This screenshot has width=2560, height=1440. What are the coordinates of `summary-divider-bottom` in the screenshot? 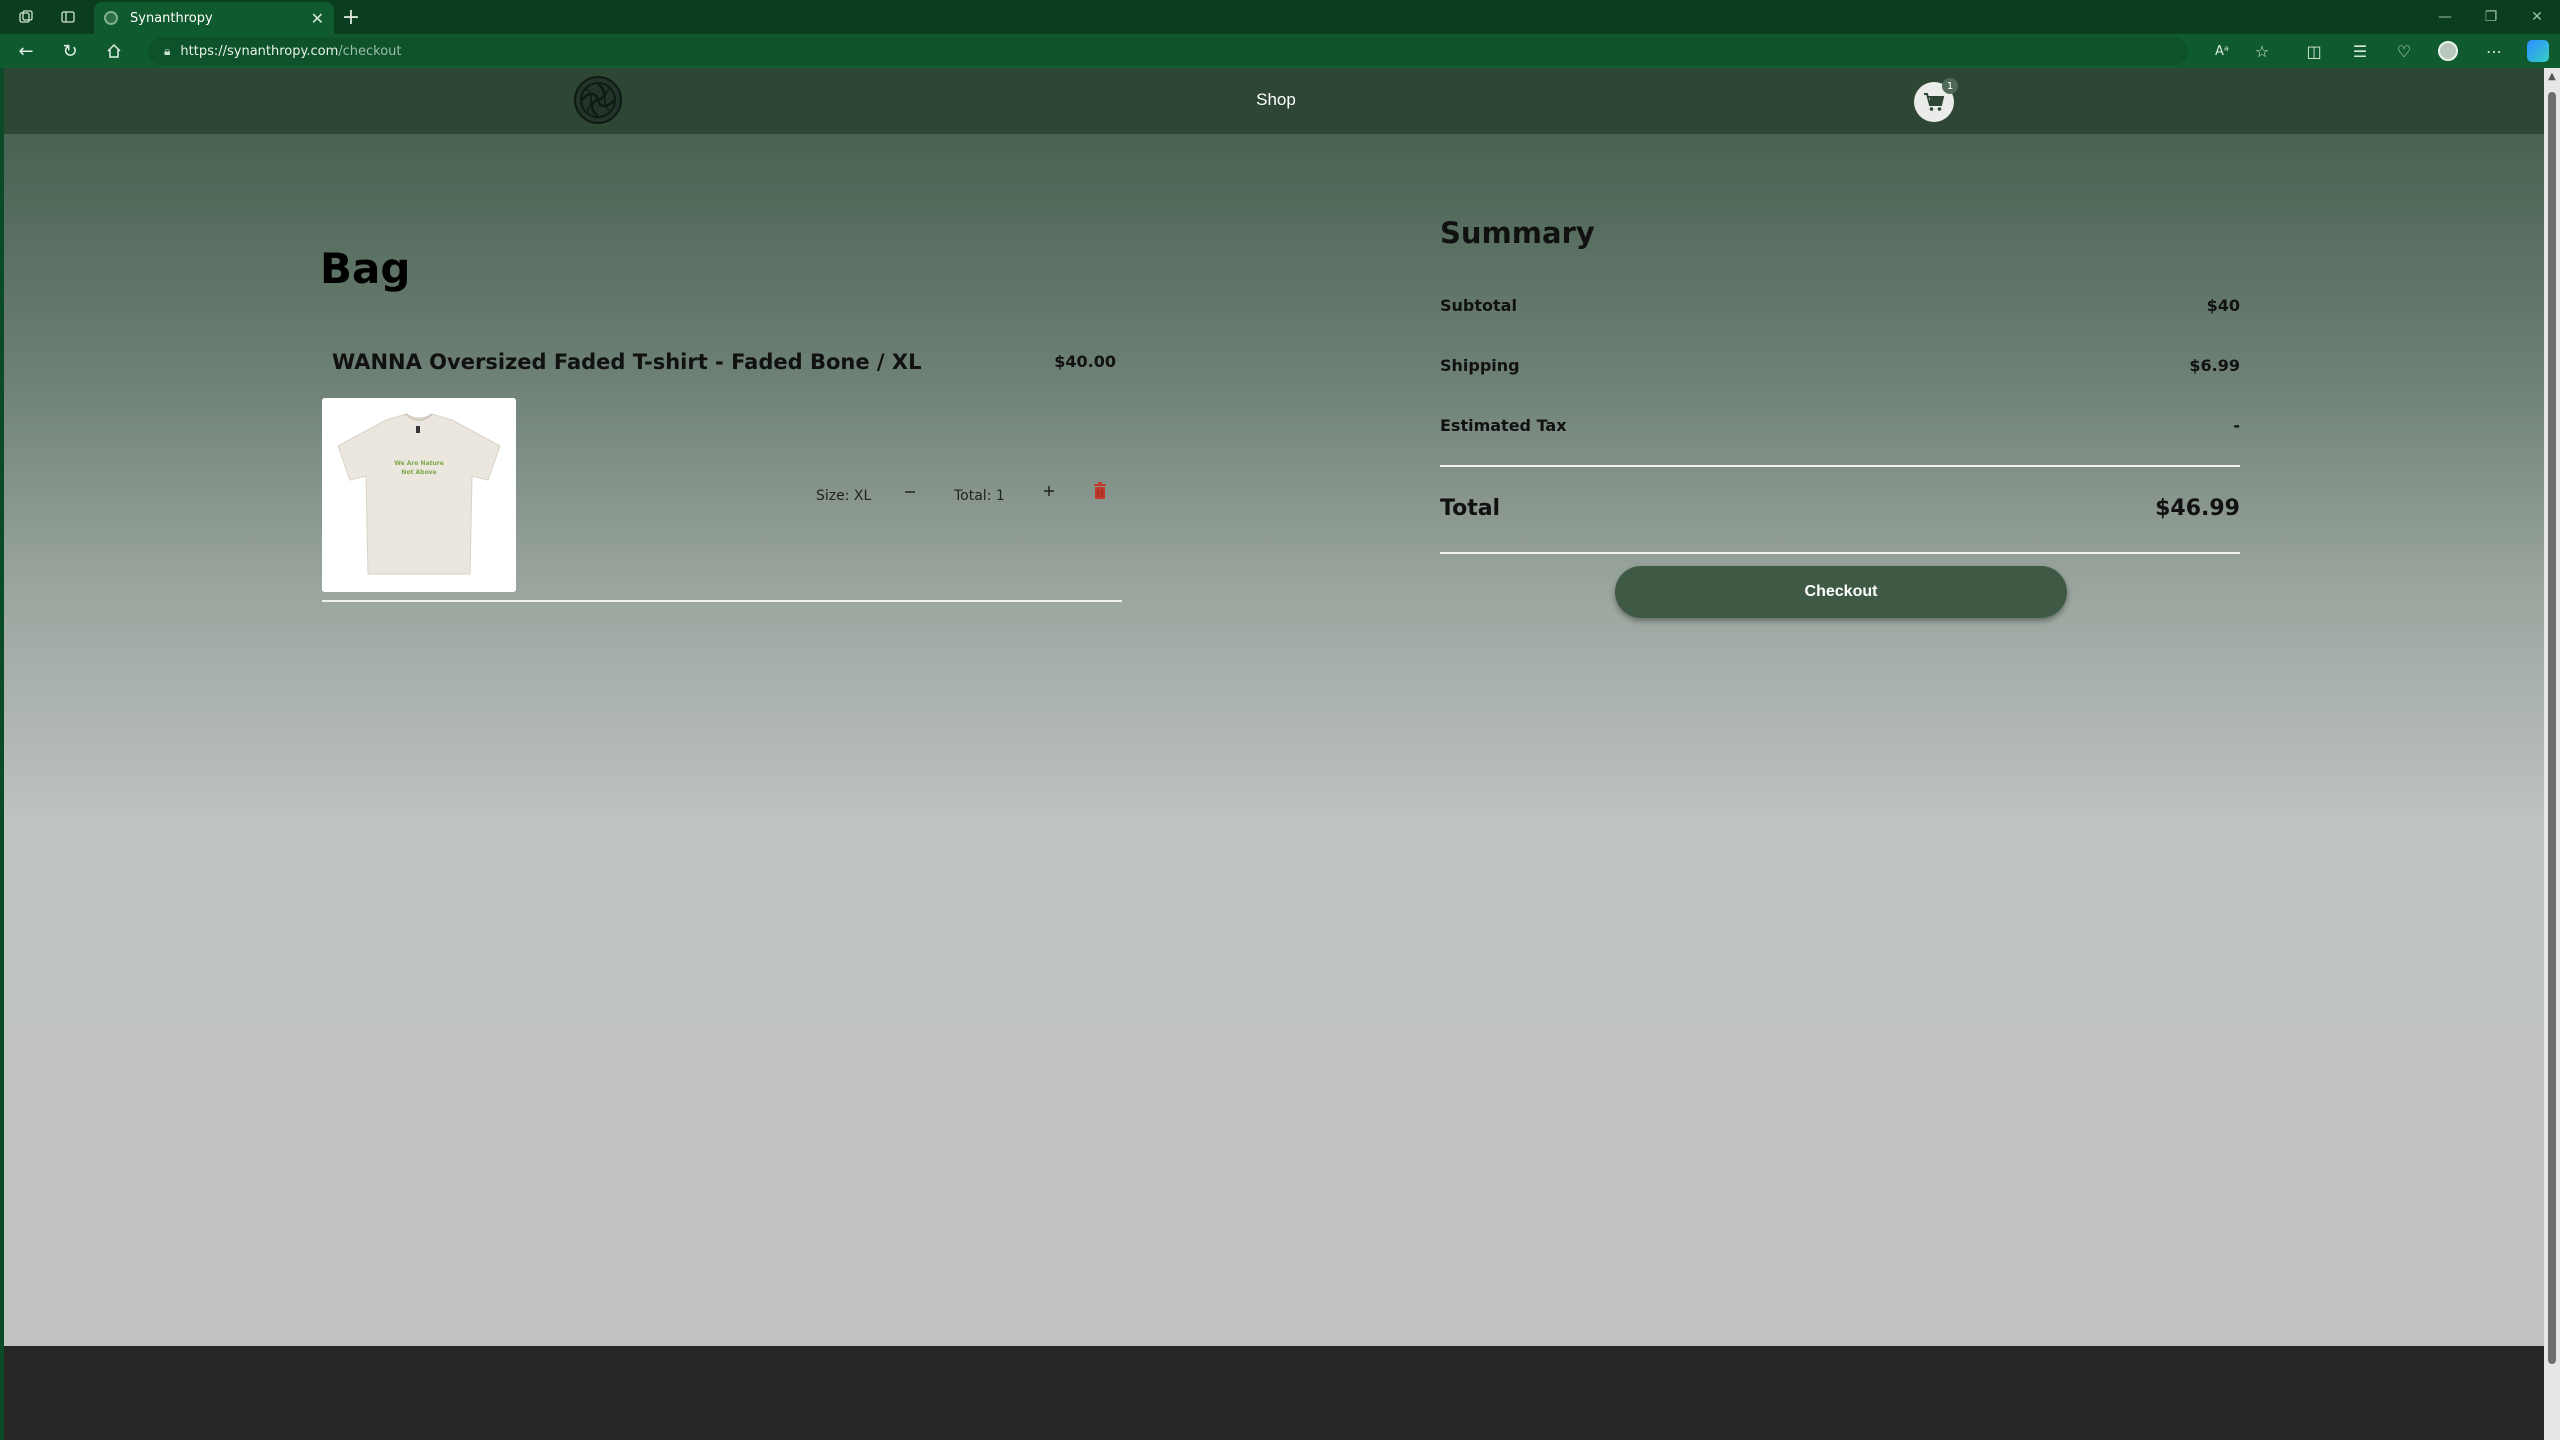 It's located at (1840, 553).